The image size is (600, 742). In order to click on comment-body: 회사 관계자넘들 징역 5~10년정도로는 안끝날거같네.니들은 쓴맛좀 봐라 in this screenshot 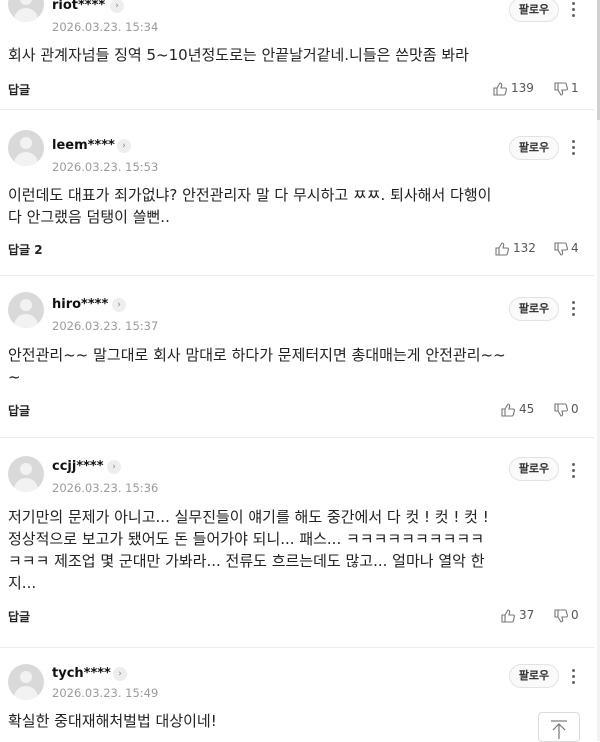, I will do `click(288, 55)`.